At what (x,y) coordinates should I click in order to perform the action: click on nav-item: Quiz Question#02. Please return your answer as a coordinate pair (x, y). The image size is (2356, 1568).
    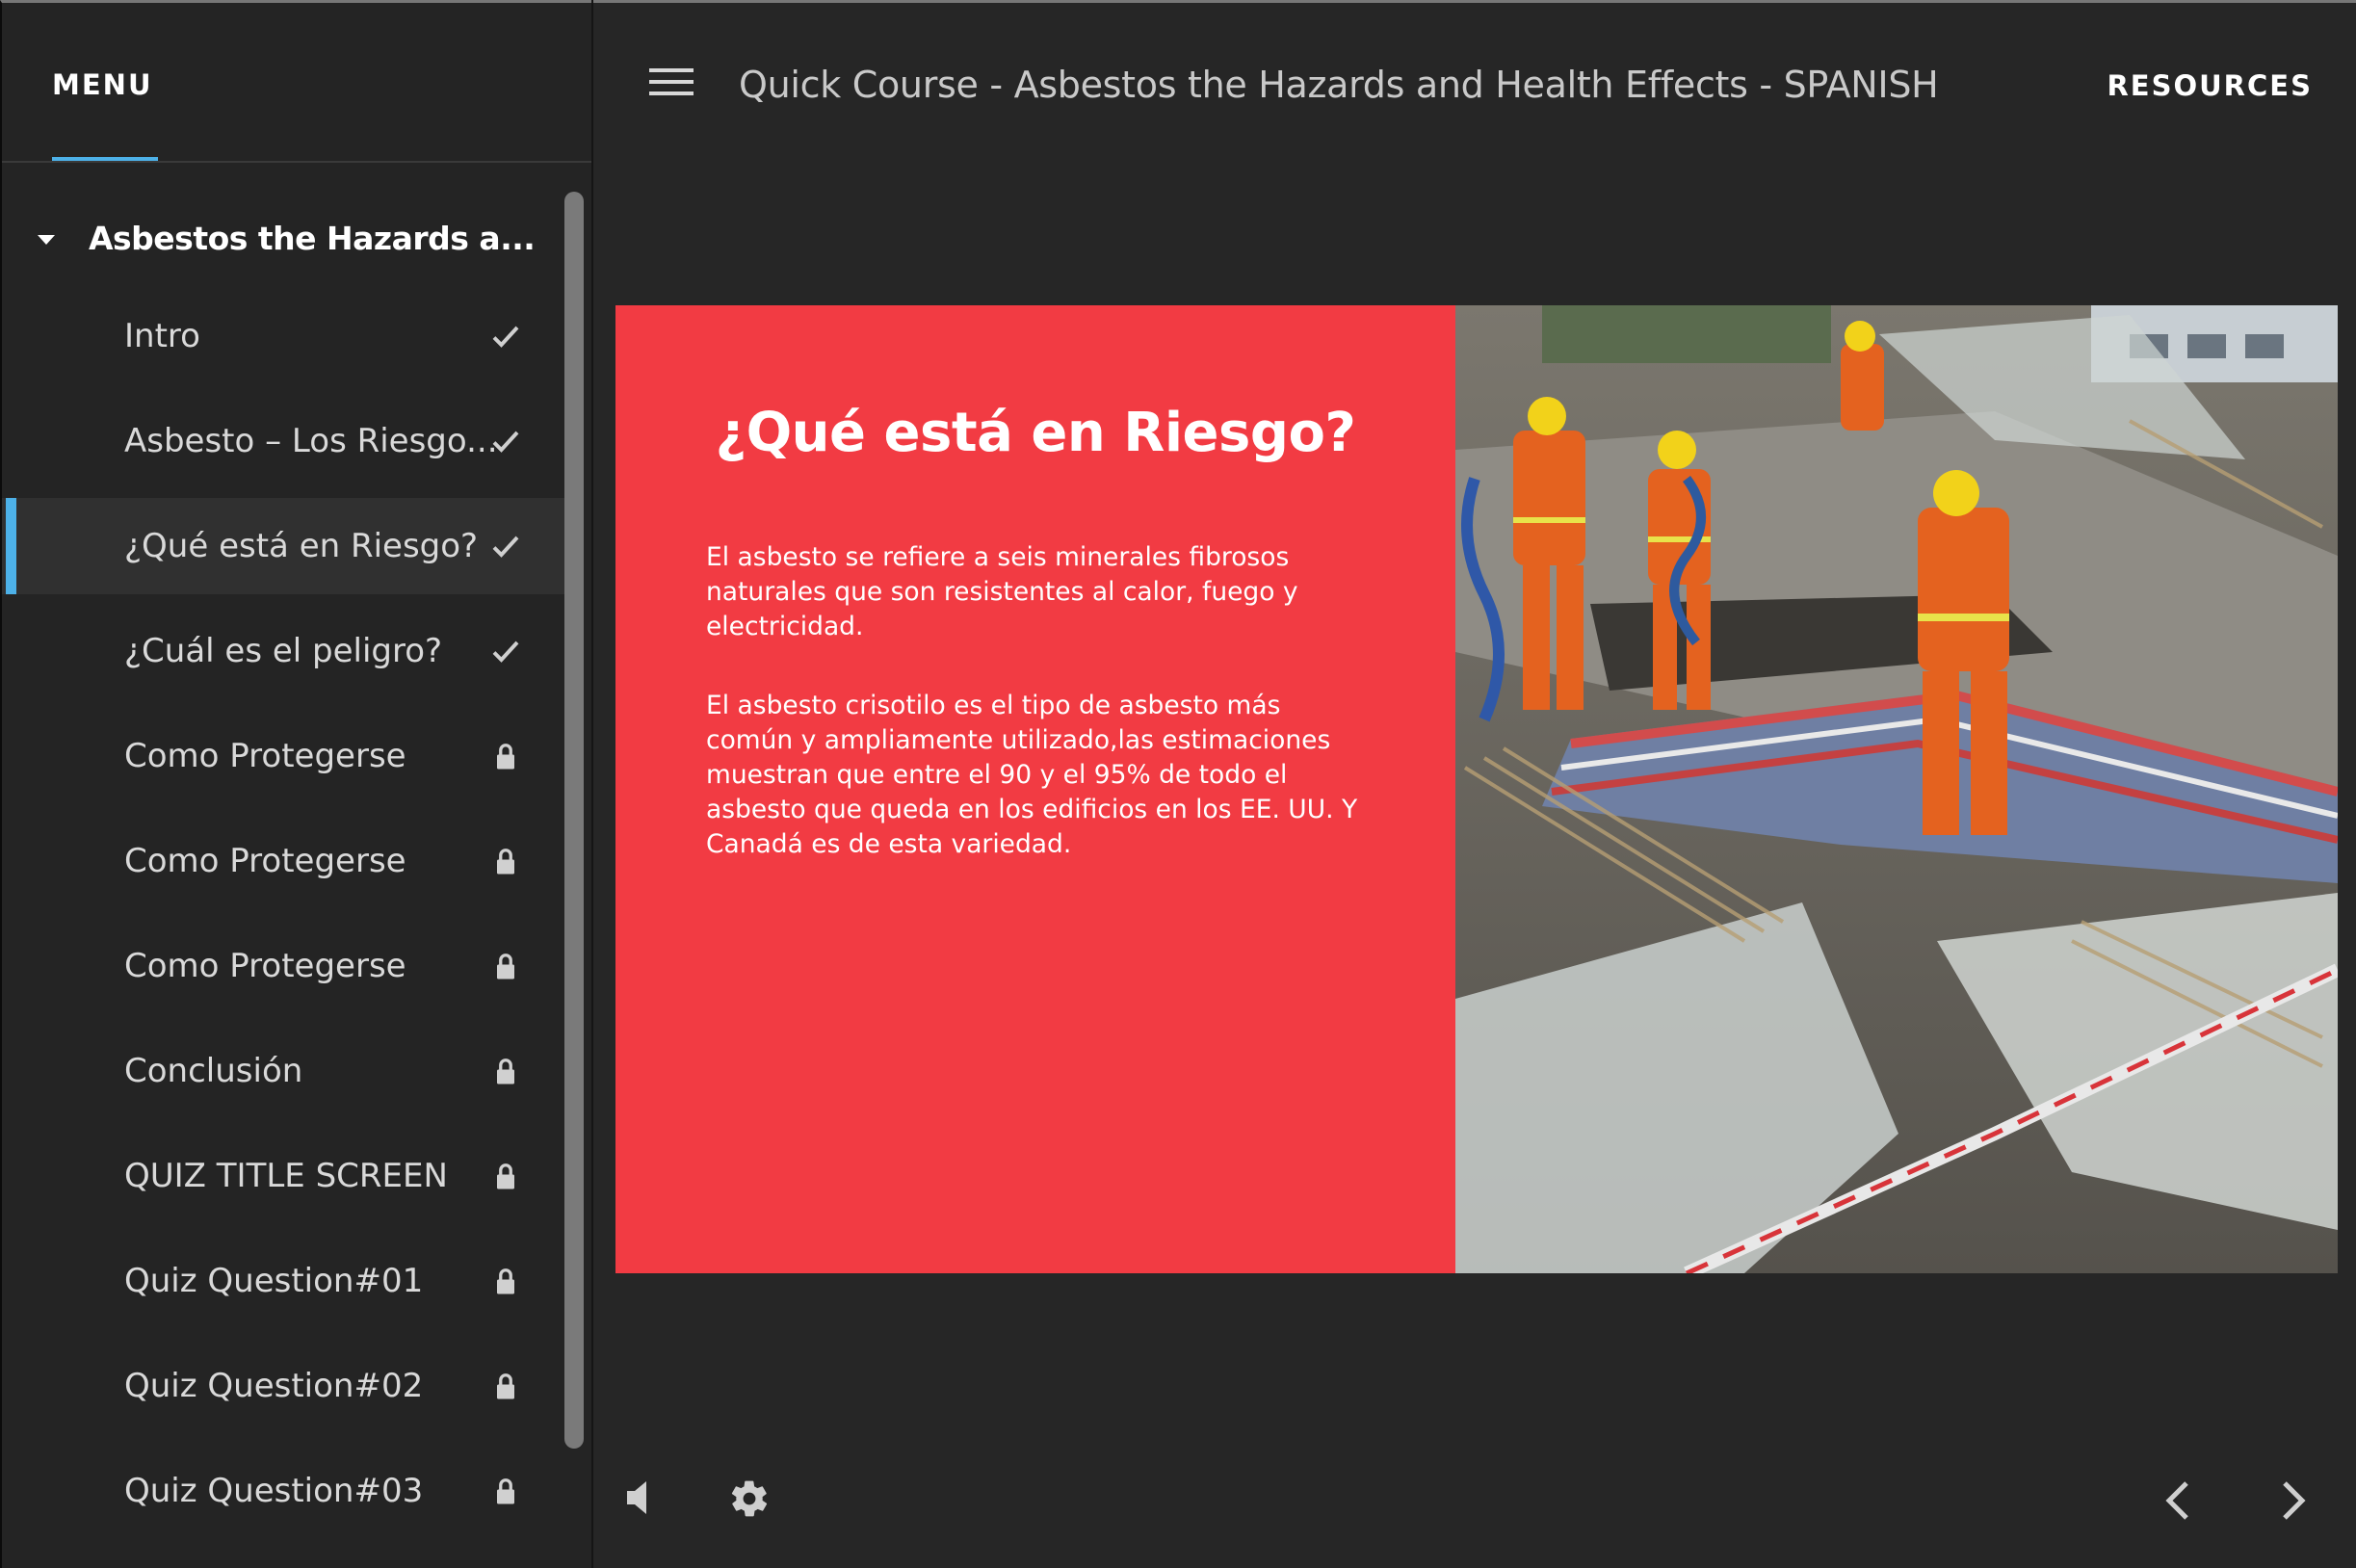
    Looking at the image, I should click on (283, 1386).